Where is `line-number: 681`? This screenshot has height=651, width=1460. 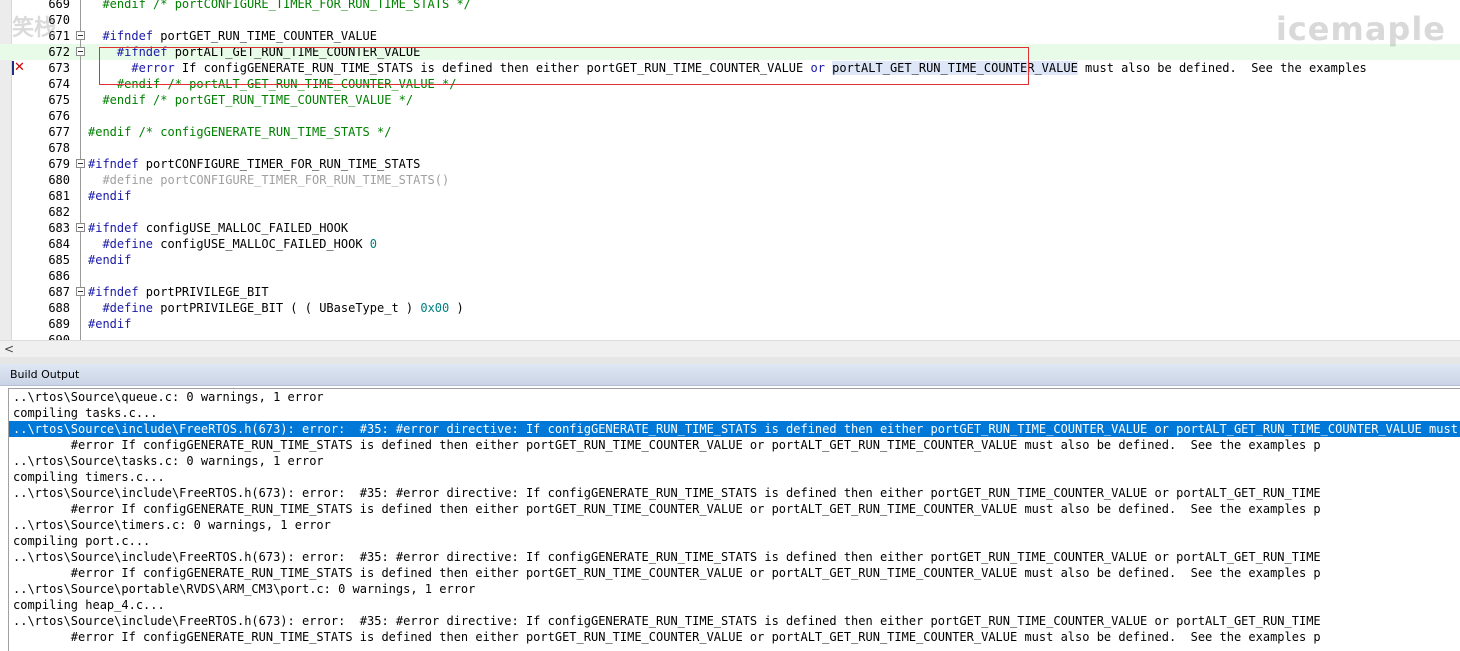 line-number: 681 is located at coordinates (59, 196).